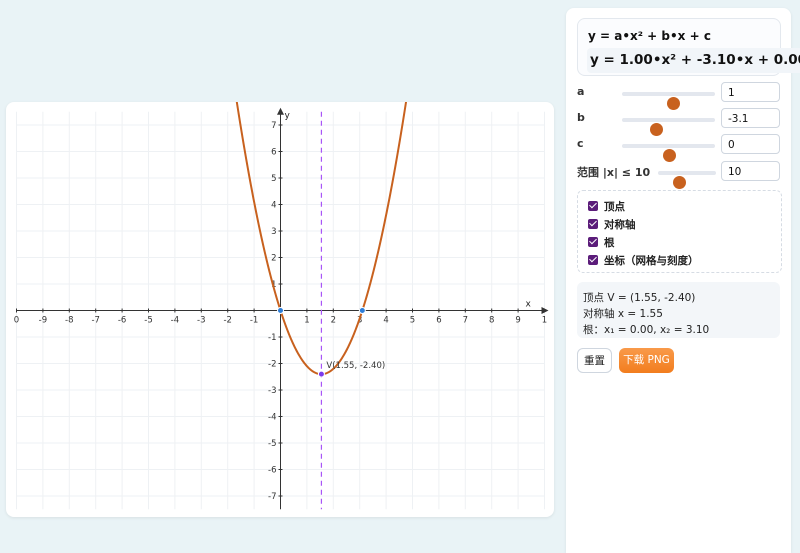  I want to click on info-vertex: 顶点 V = (1.55, -2.40), so click(639, 298).